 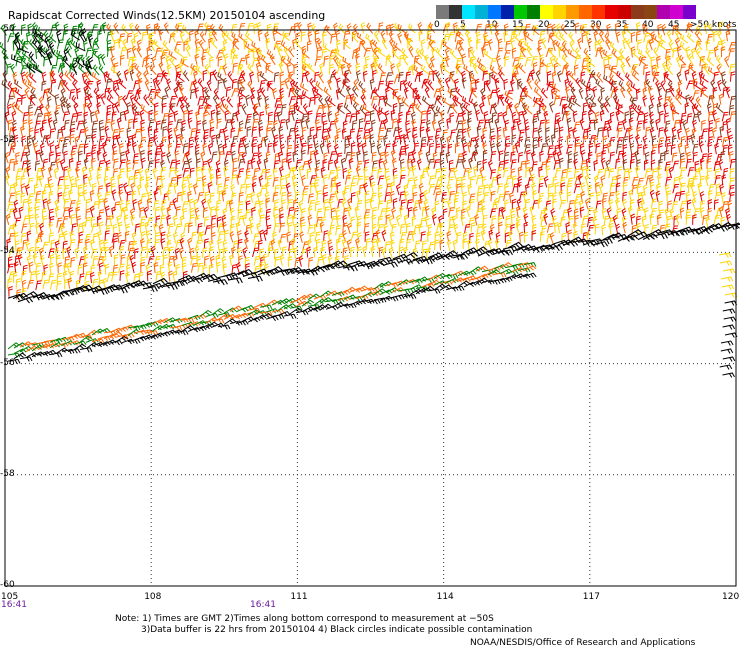 I want to click on longitude-label: 114, so click(x=445, y=597).